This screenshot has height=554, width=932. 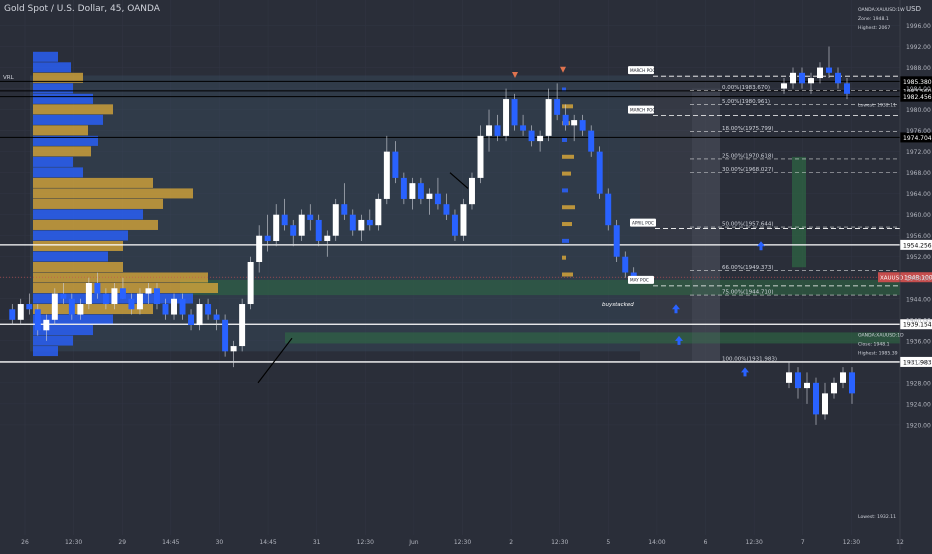 I want to click on poc-label: APRIL POC, so click(x=643, y=222).